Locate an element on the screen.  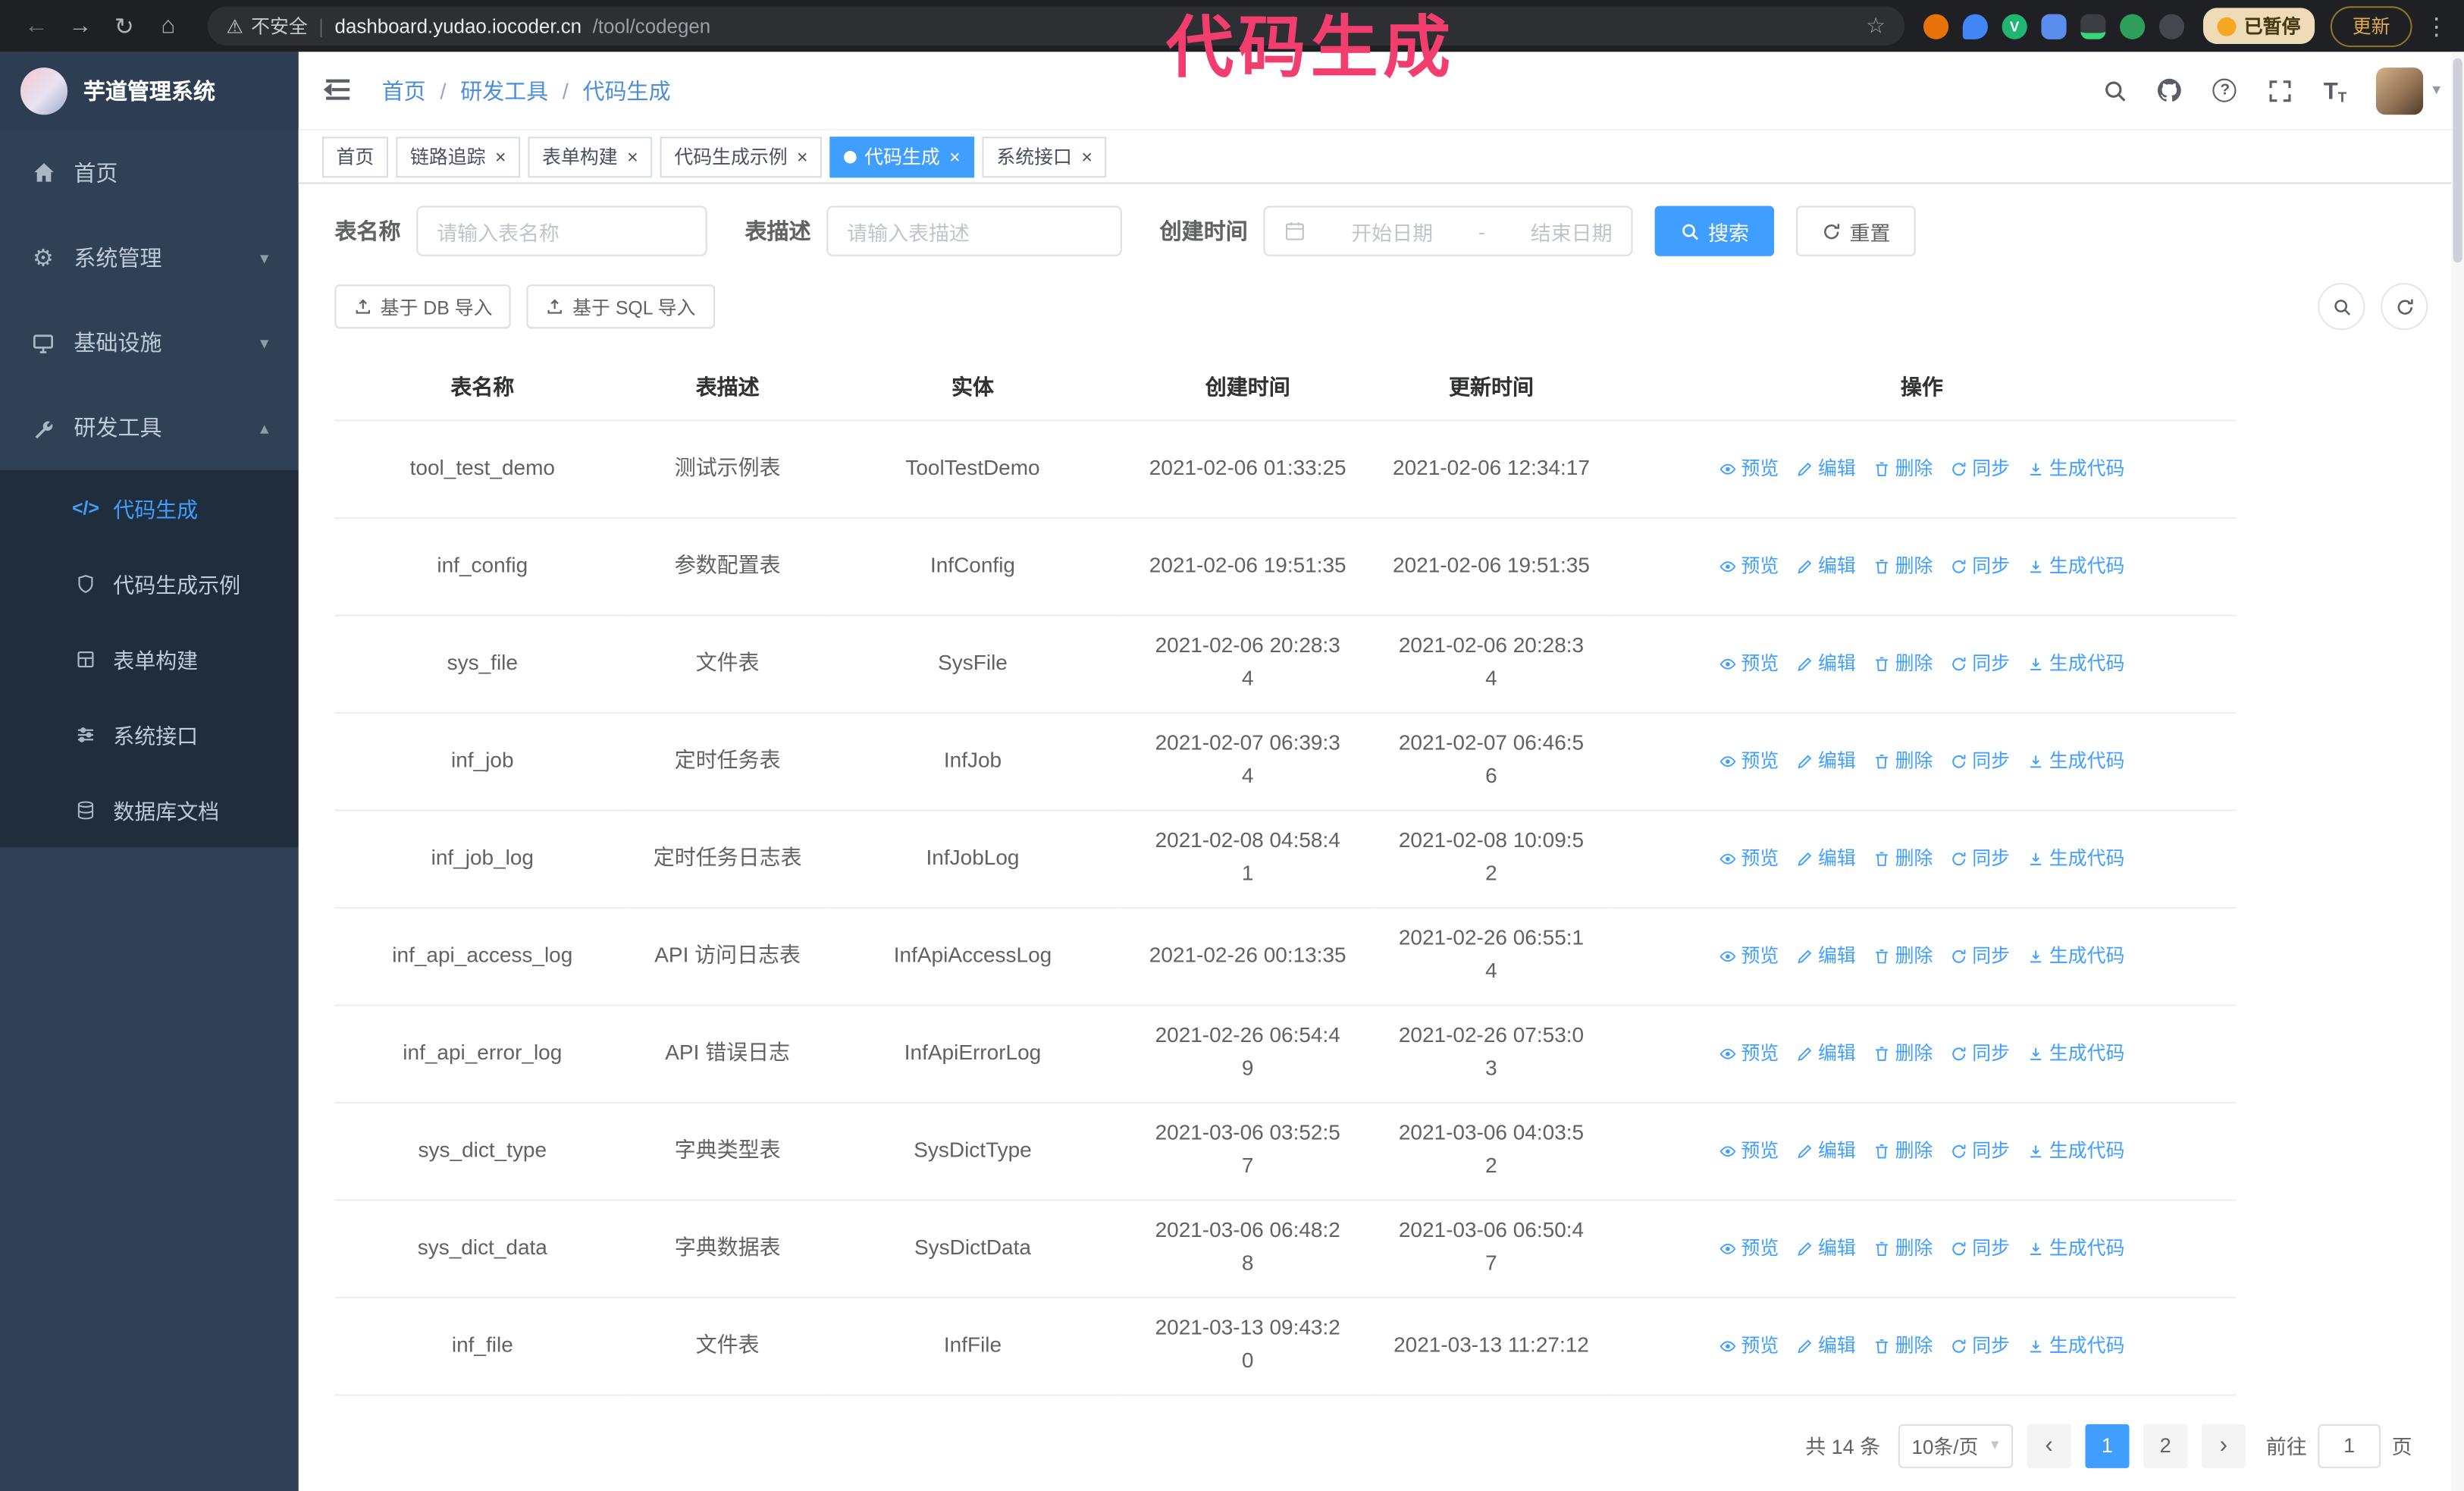
tab: 链路追踪 × is located at coordinates (459, 156).